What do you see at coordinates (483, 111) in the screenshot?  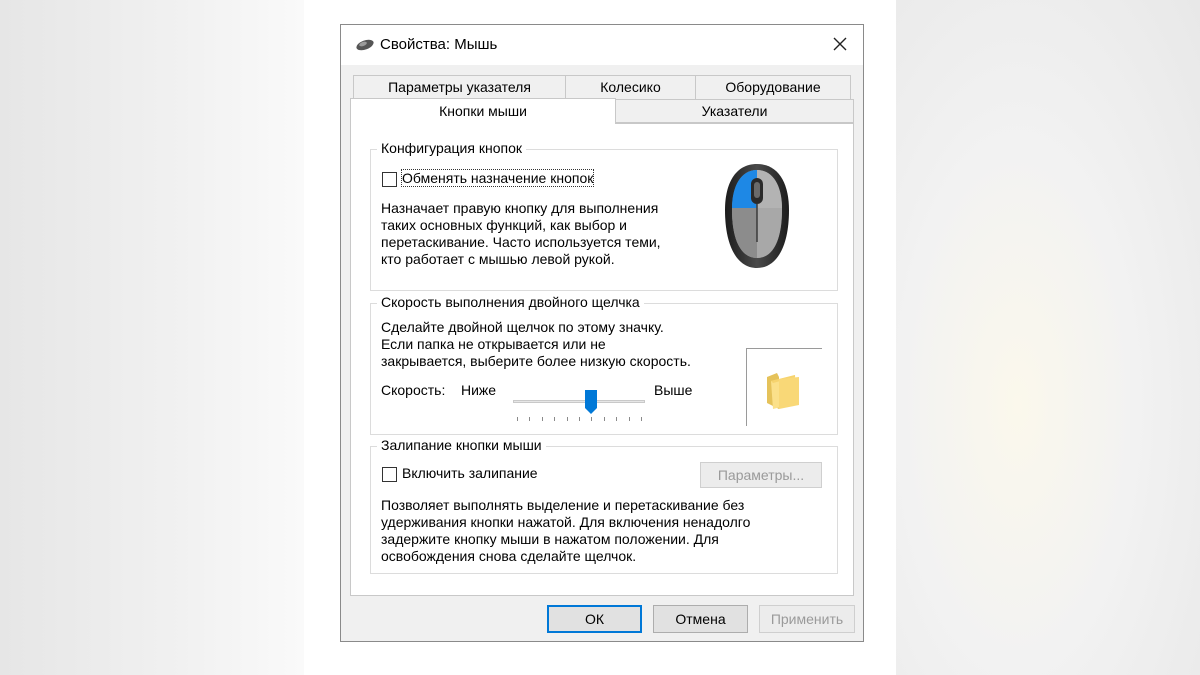 I see `tab-mouse-buttons: Кнопки мыши` at bounding box center [483, 111].